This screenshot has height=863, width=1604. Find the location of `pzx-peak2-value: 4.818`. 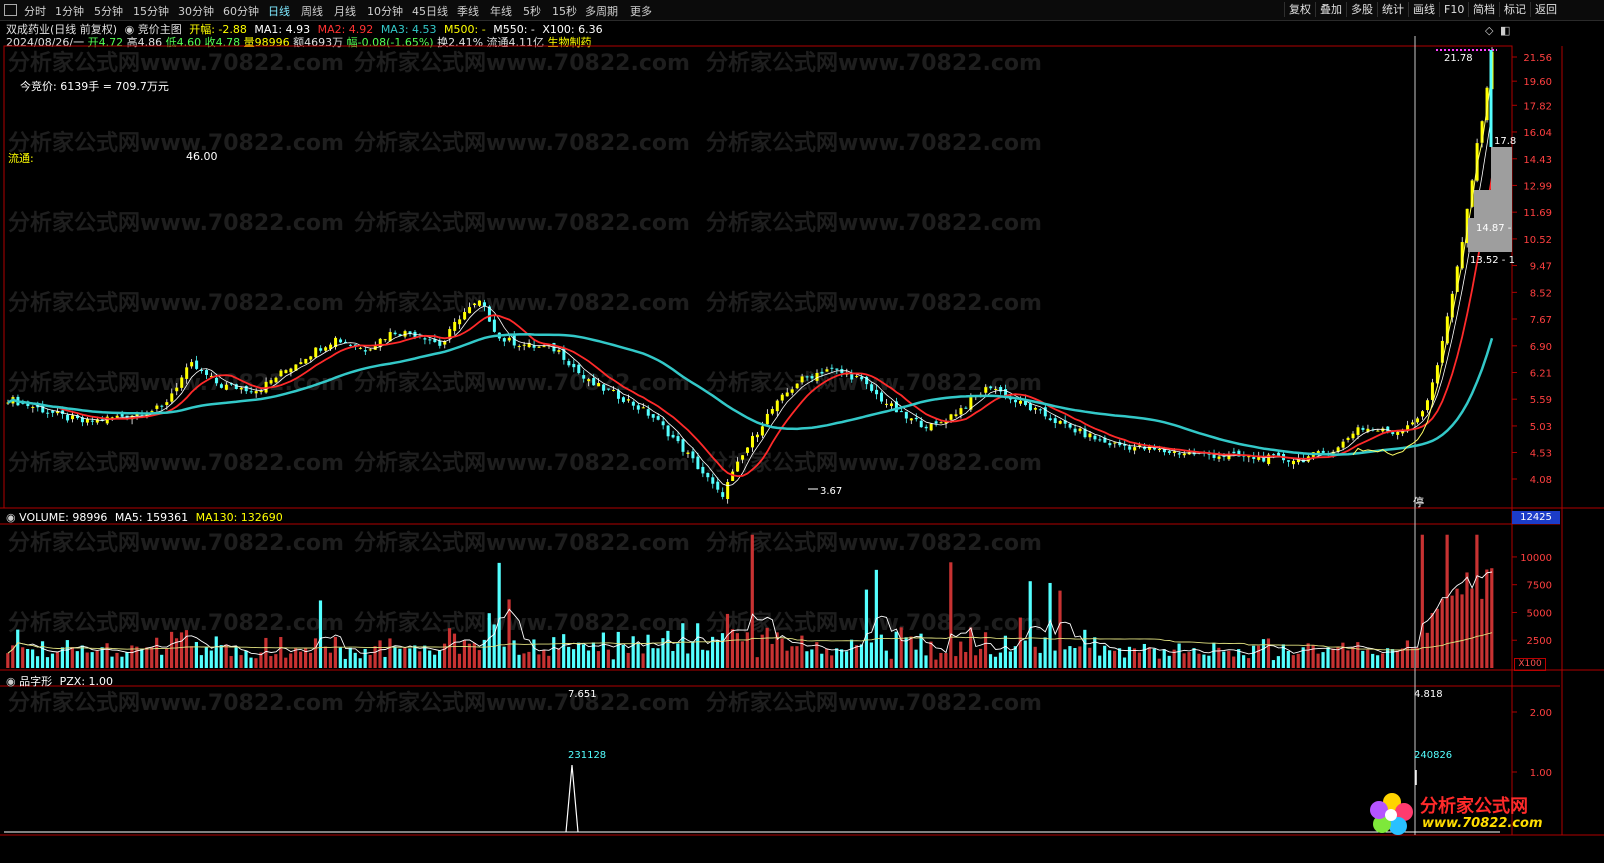

pzx-peak2-value: 4.818 is located at coordinates (1428, 694).